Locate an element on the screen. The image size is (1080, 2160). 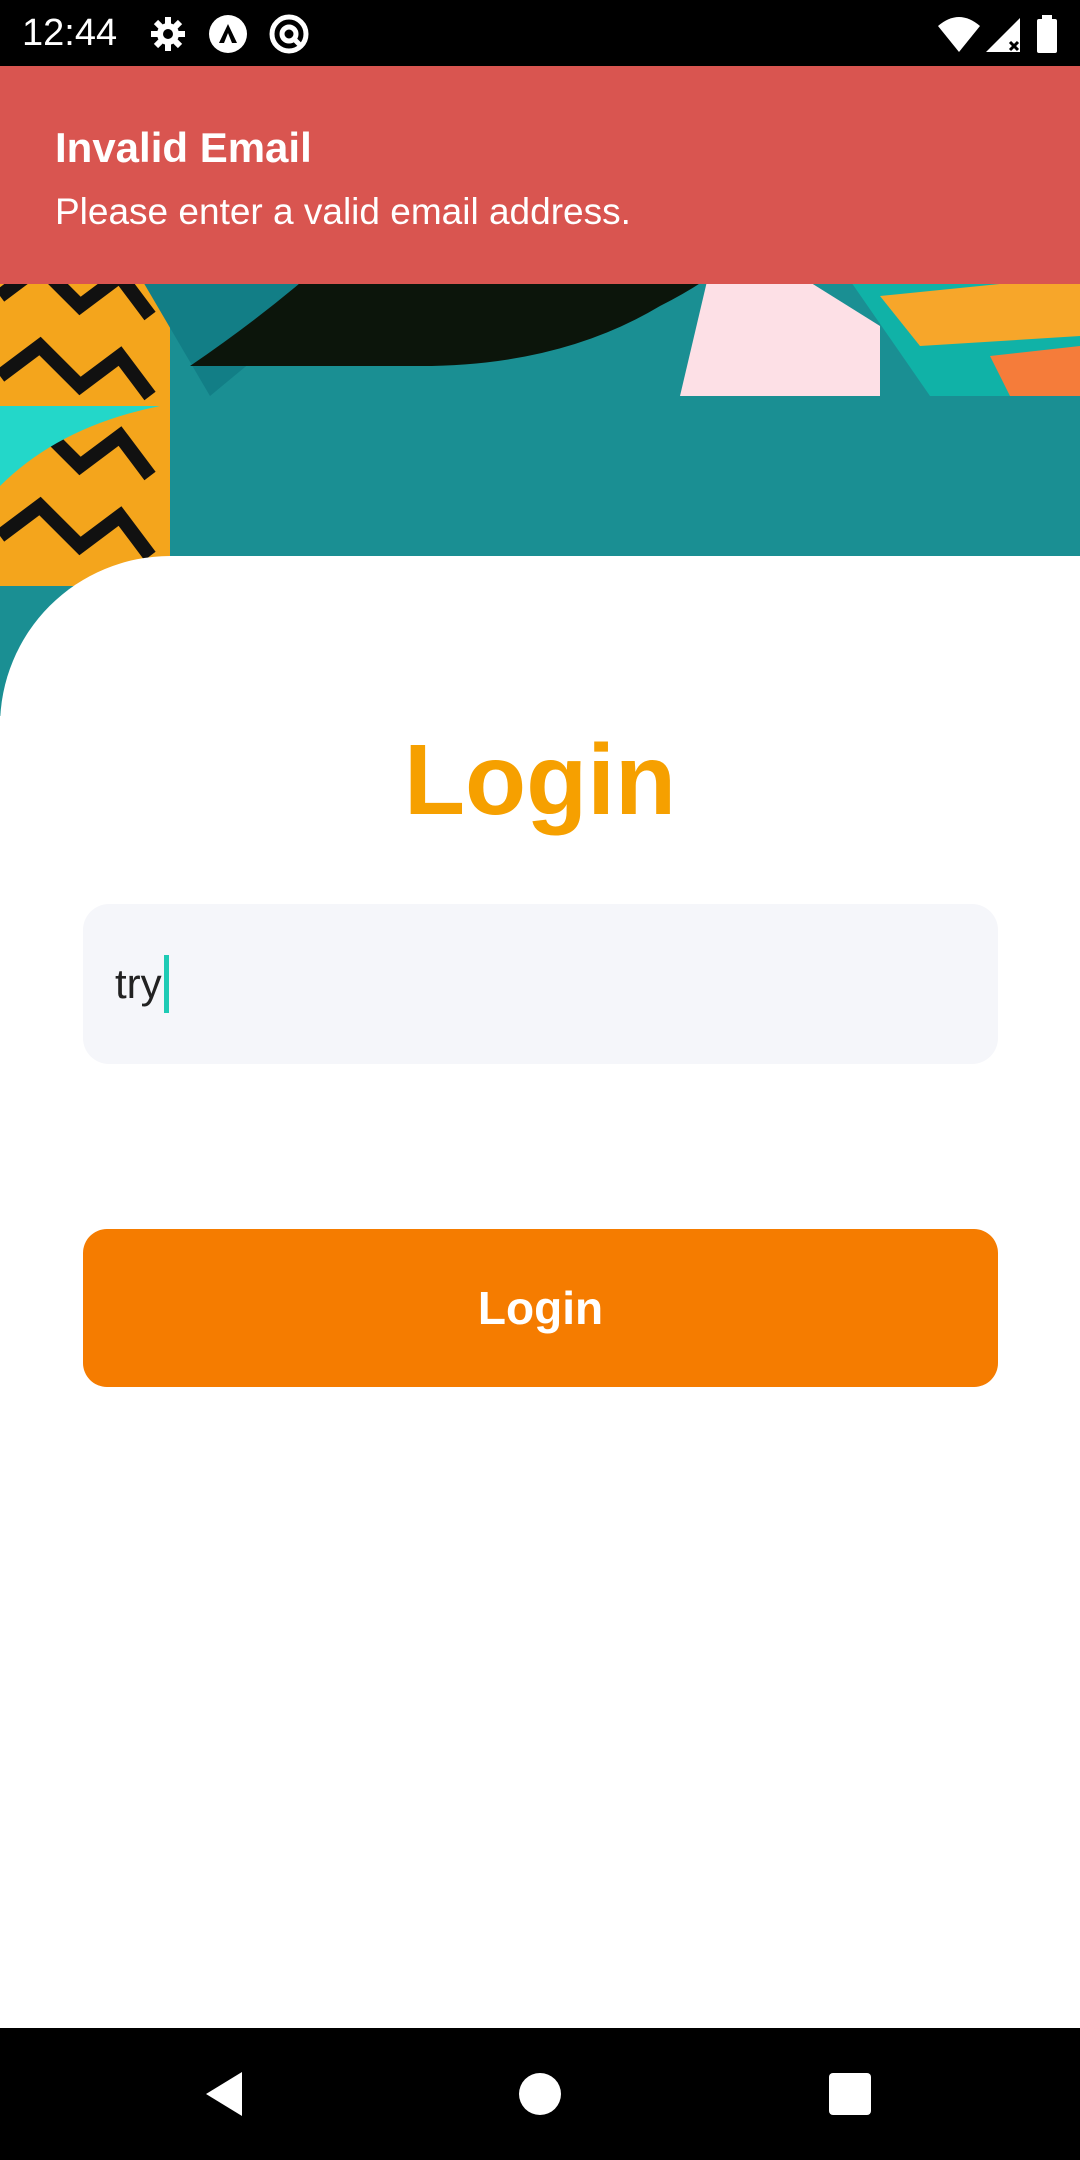
recents-icon is located at coordinates (850, 2094).